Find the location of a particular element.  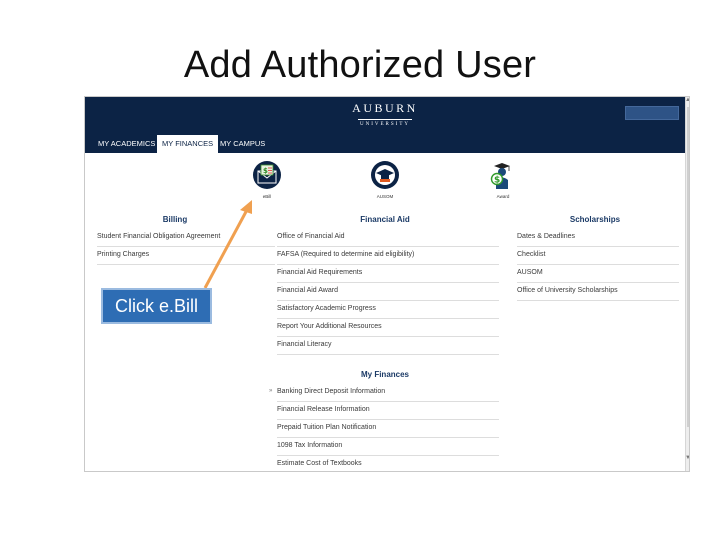

tab-my-campus: MY CAMPUS is located at coordinates (242, 144).